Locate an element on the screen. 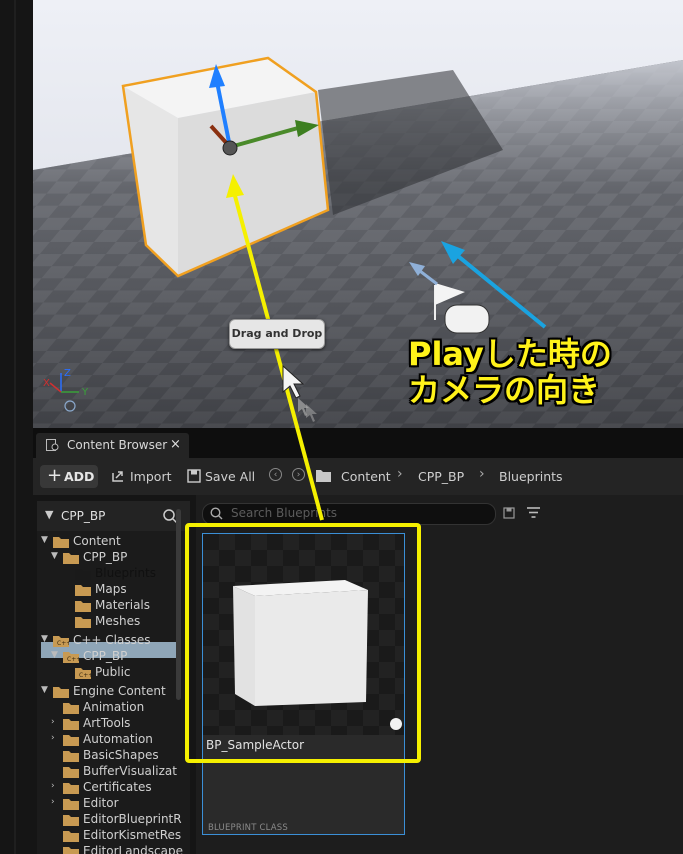 Image resolution: width=683 pixels, height=854 pixels. tree-item-label: EditorLandscape is located at coordinates (133, 849).